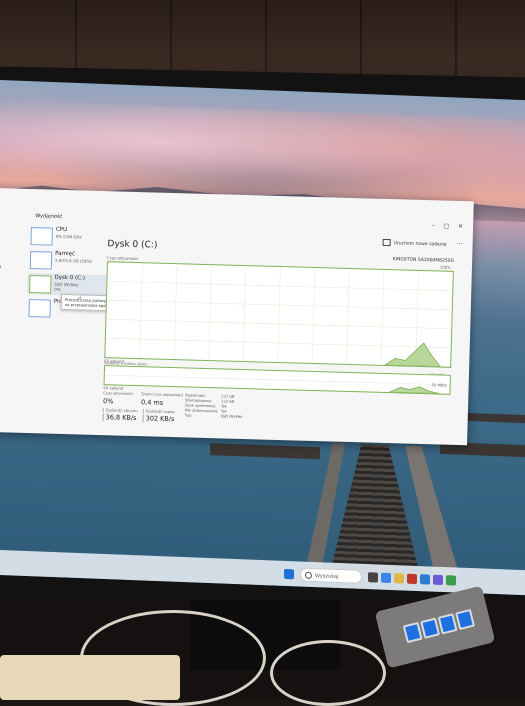 This screenshot has height=706, width=525. What do you see at coordinates (39, 308) in the screenshot?
I see `processor-mini-graph` at bounding box center [39, 308].